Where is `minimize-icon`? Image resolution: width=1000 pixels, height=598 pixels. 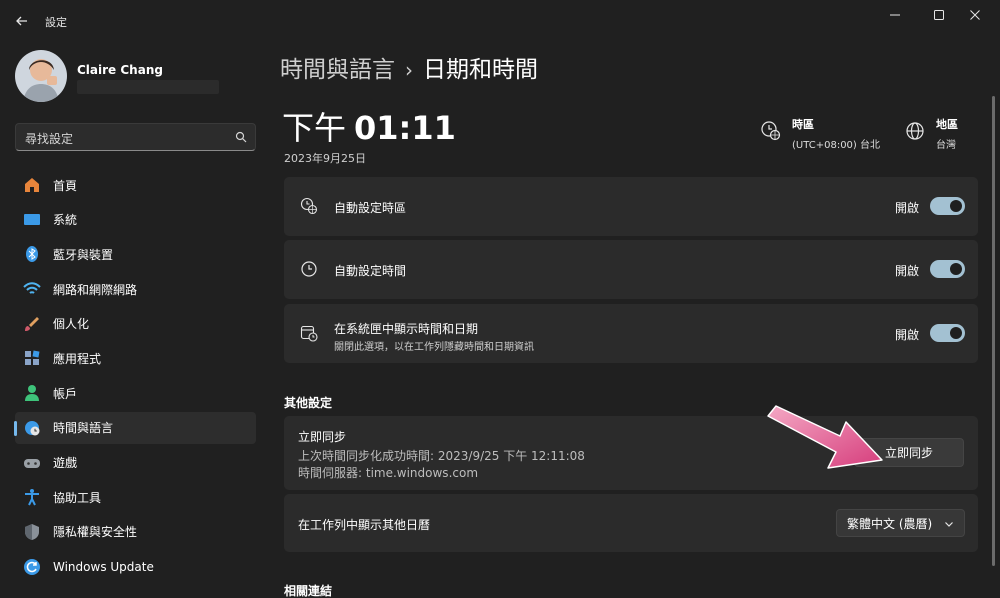 minimize-icon is located at coordinates (895, 15).